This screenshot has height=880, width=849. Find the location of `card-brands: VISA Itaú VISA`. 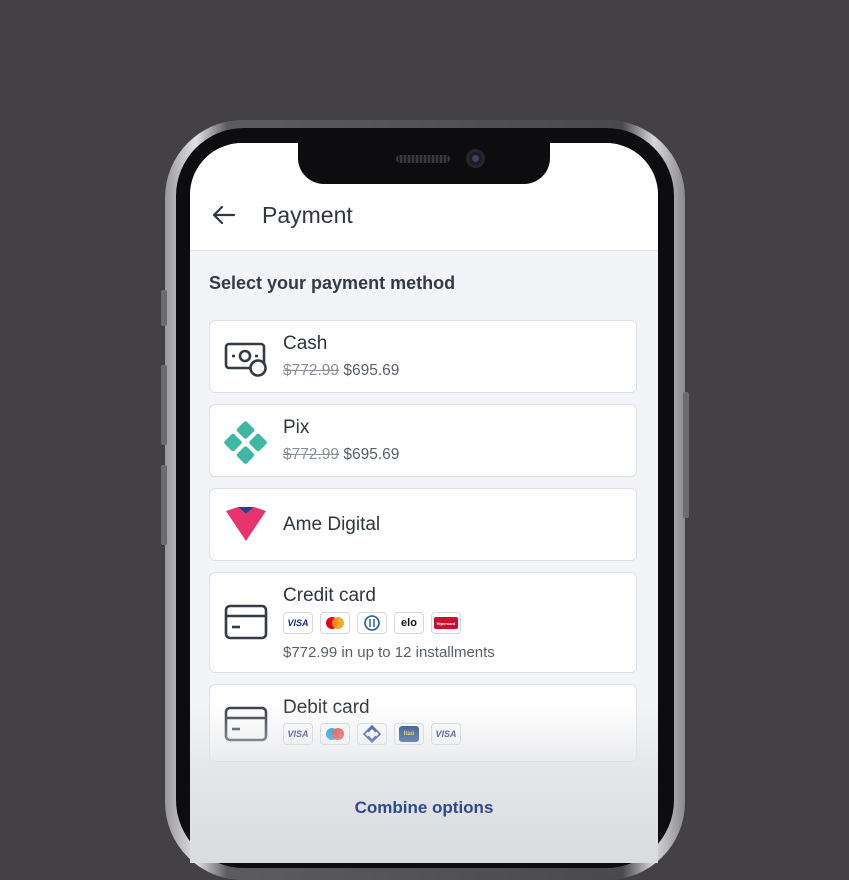

card-brands: VISA Itaú VISA is located at coordinates (372, 734).